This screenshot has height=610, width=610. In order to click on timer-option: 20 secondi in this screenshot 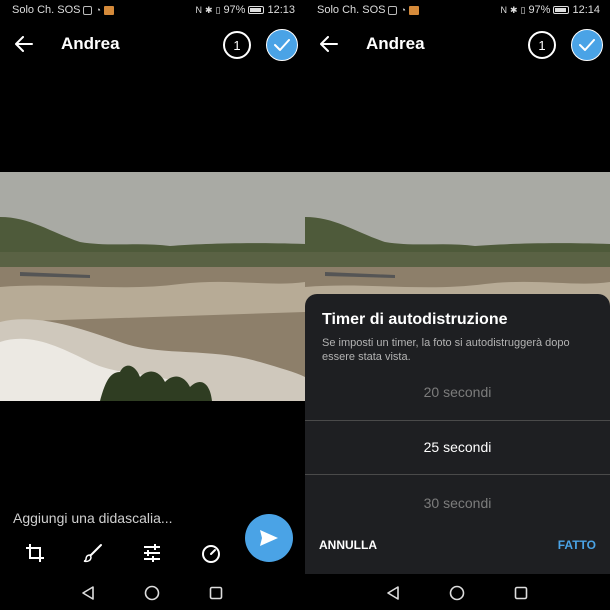, I will do `click(457, 392)`.